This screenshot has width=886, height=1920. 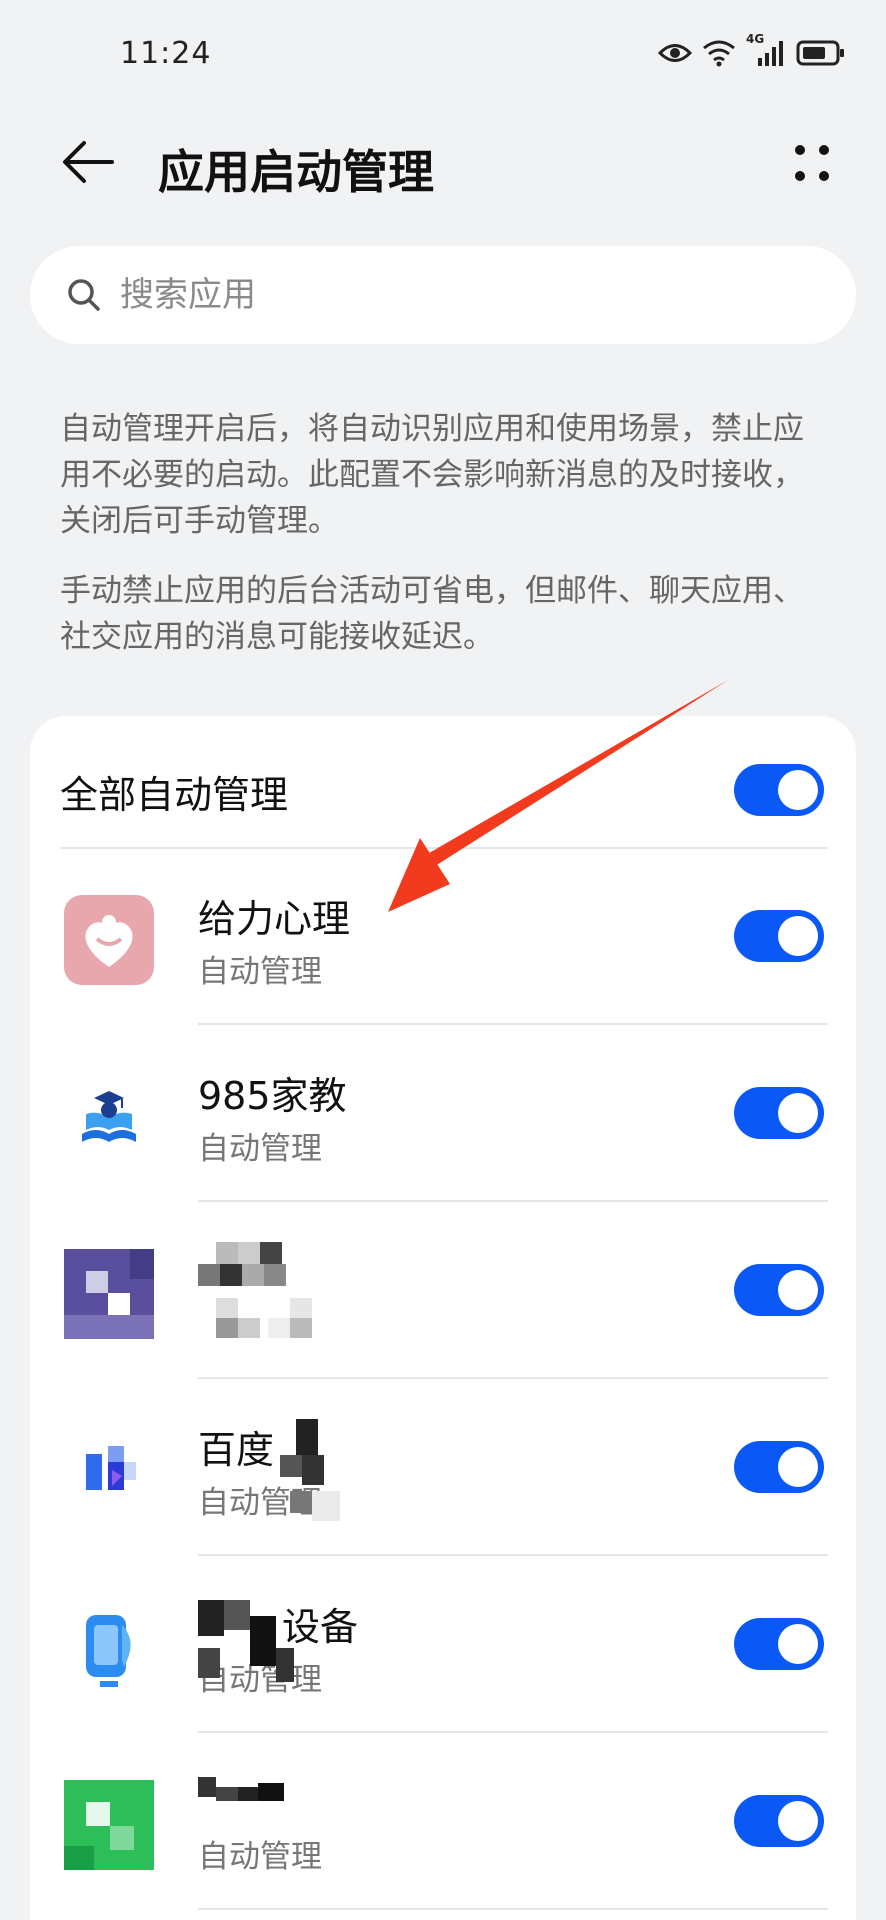 I want to click on divider, so click(x=513, y=1909).